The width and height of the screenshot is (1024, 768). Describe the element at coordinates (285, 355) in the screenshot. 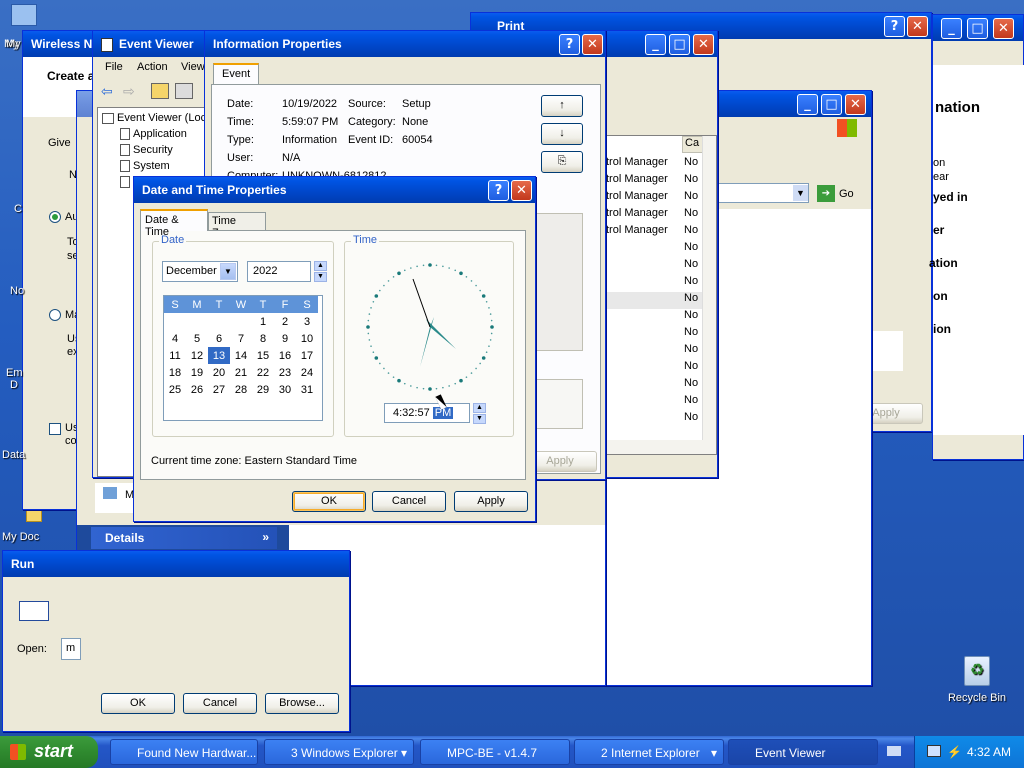

I see `calendar-day: 16` at that location.